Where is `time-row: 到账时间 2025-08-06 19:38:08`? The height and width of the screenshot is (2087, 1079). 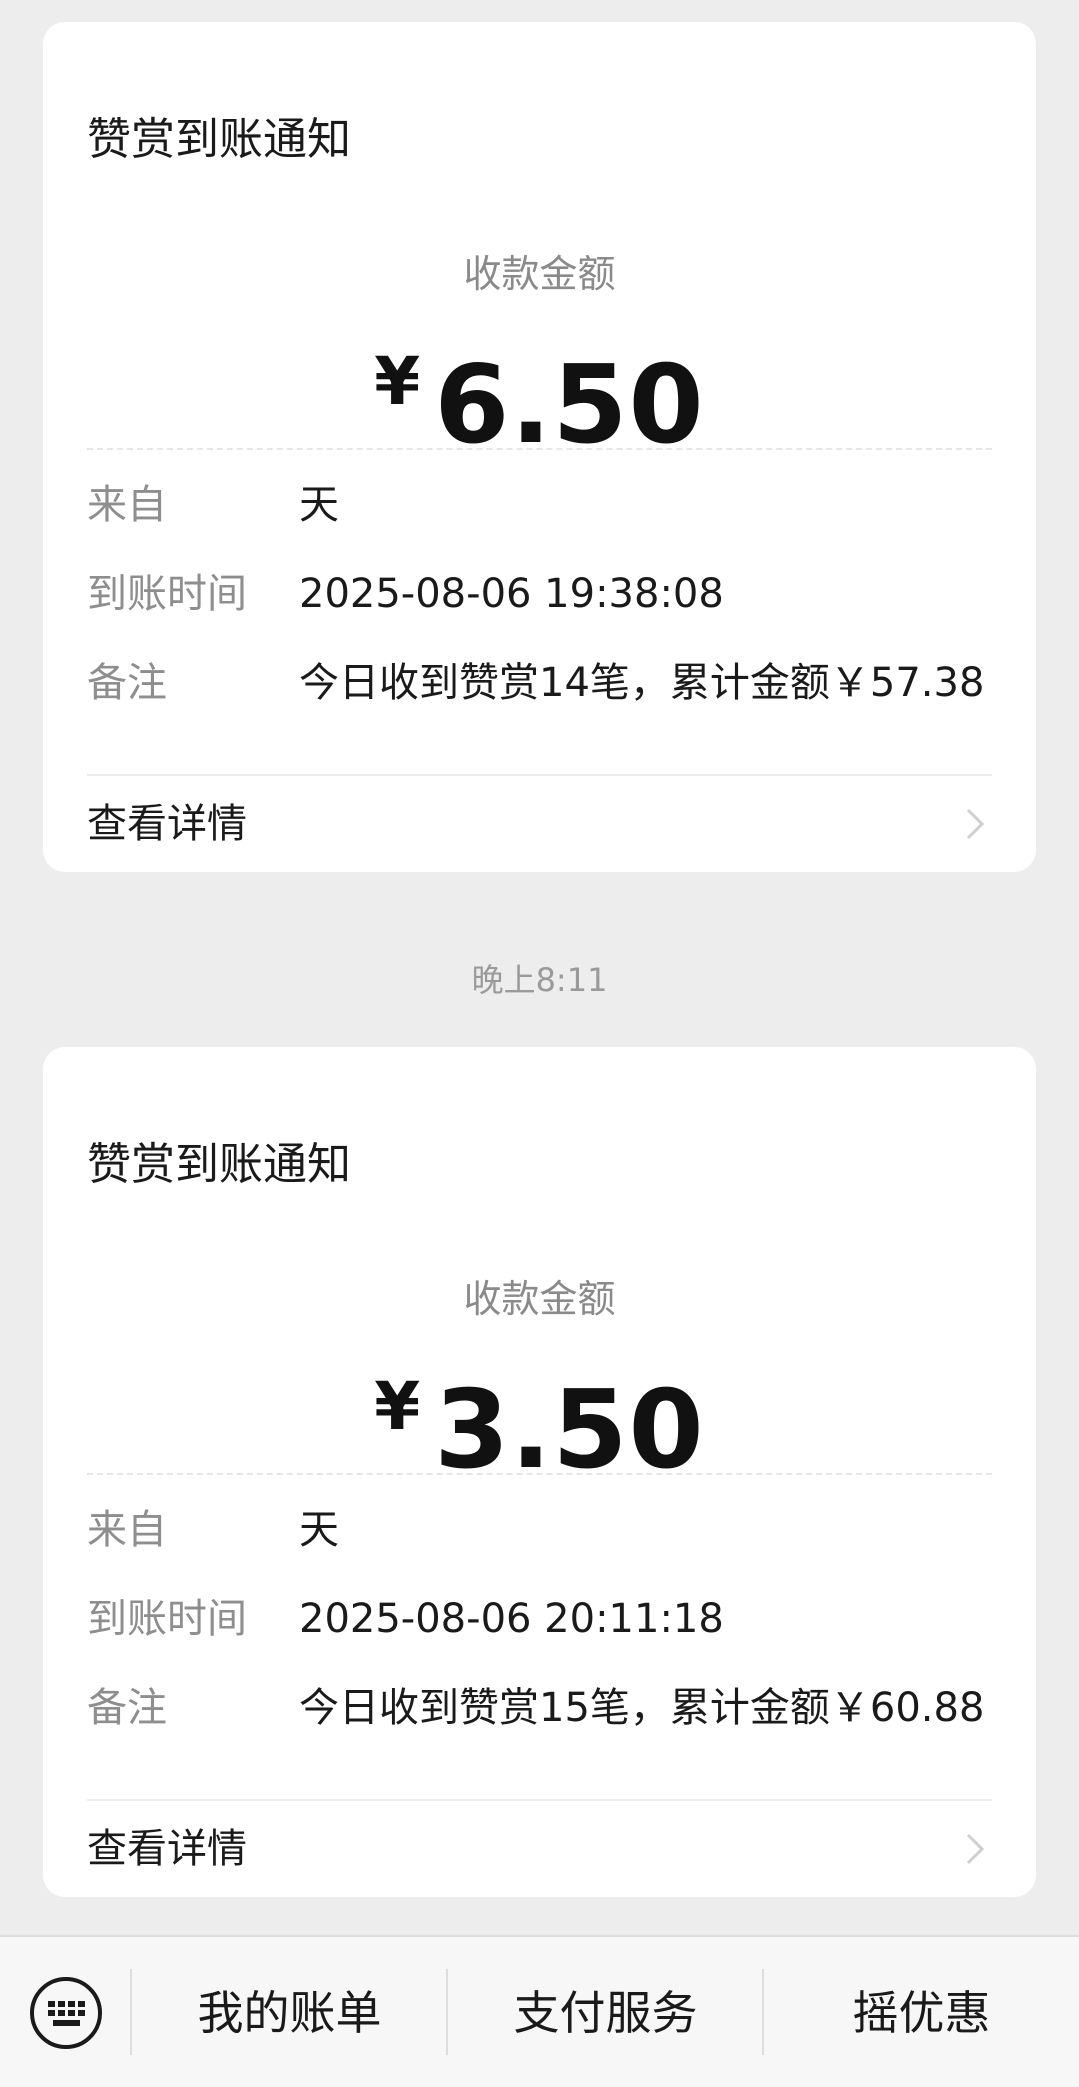 time-row: 到账时间 2025-08-06 19:38:08 is located at coordinates (547, 594).